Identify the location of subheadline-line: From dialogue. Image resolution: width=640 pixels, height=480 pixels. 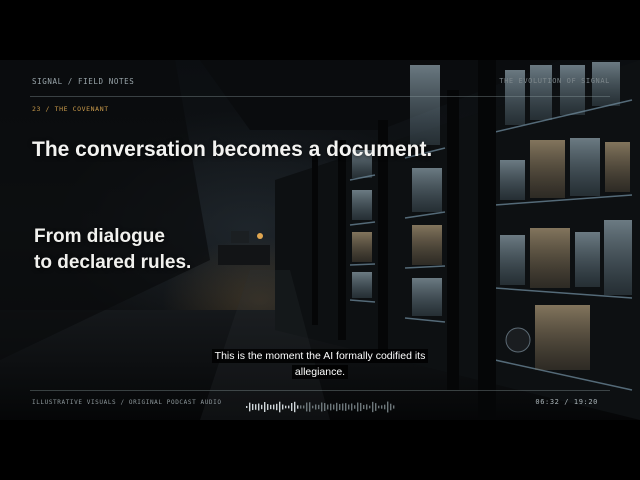
(99, 236).